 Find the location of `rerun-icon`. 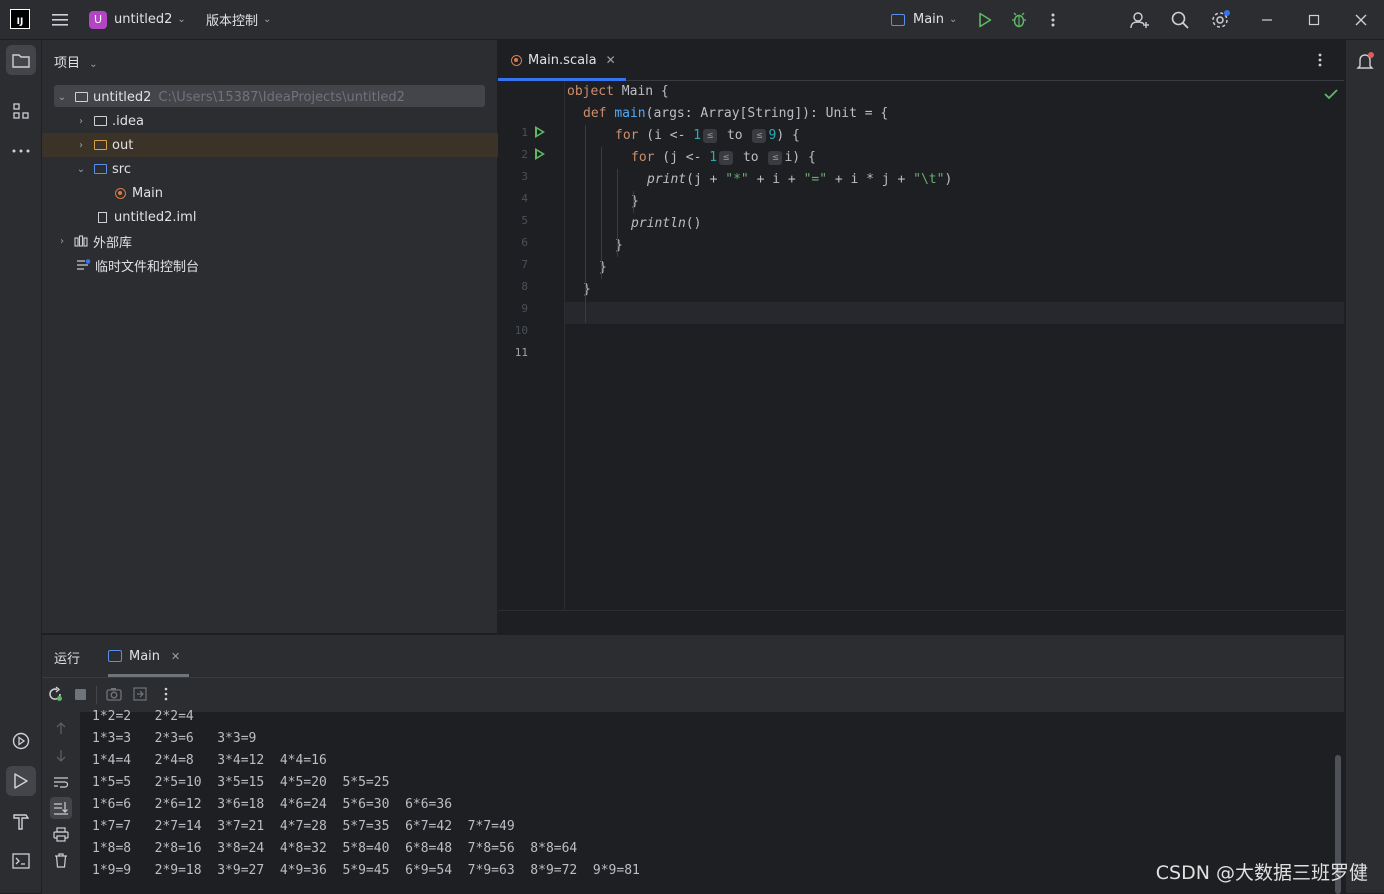

rerun-icon is located at coordinates (55, 696).